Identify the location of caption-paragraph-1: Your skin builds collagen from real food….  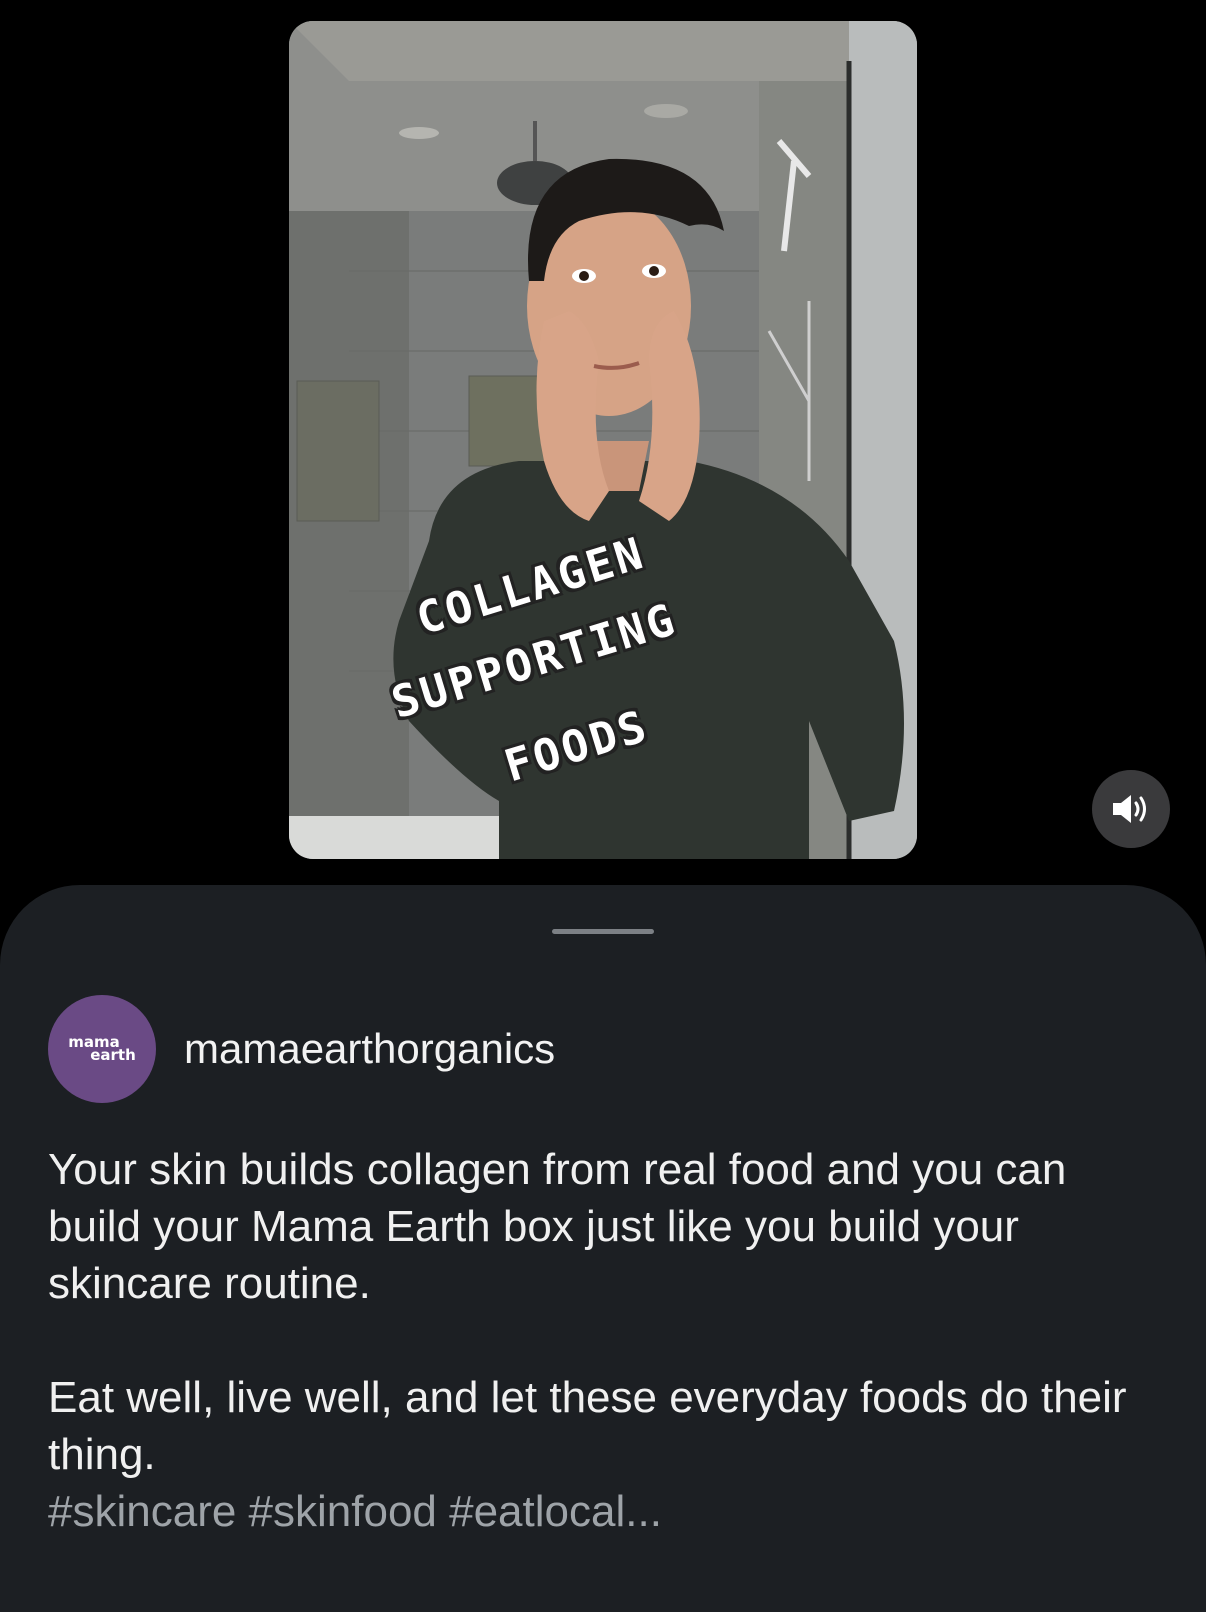
(557, 1226).